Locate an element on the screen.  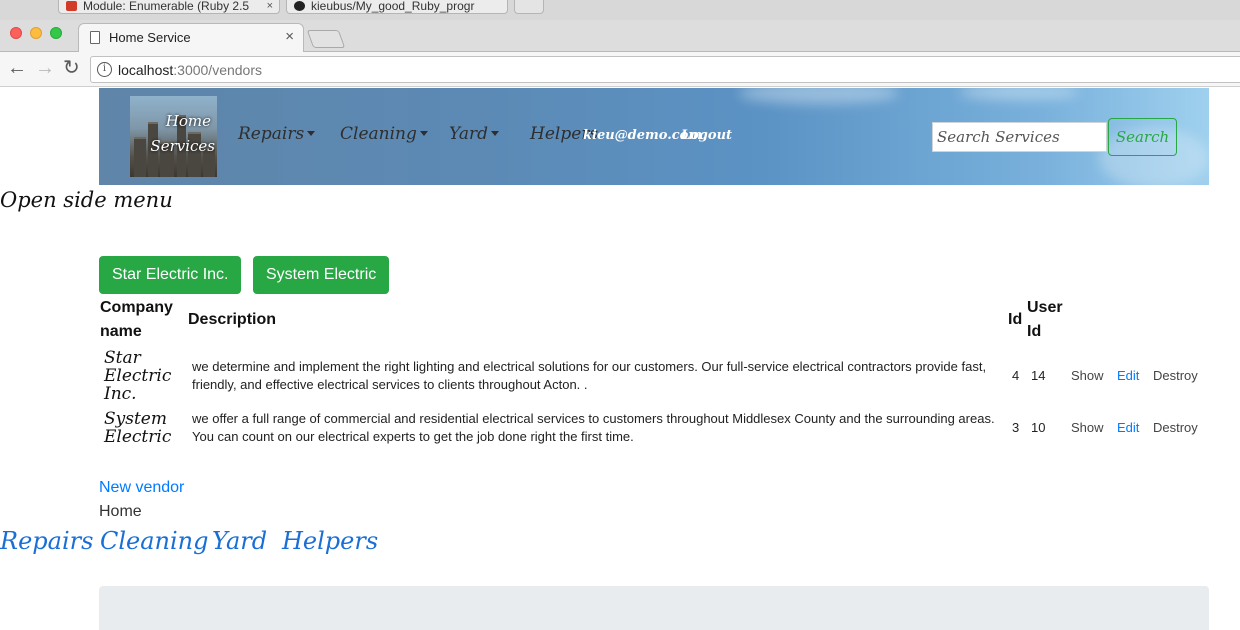
column-header-user-id: User Id is located at coordinates (1045, 320).